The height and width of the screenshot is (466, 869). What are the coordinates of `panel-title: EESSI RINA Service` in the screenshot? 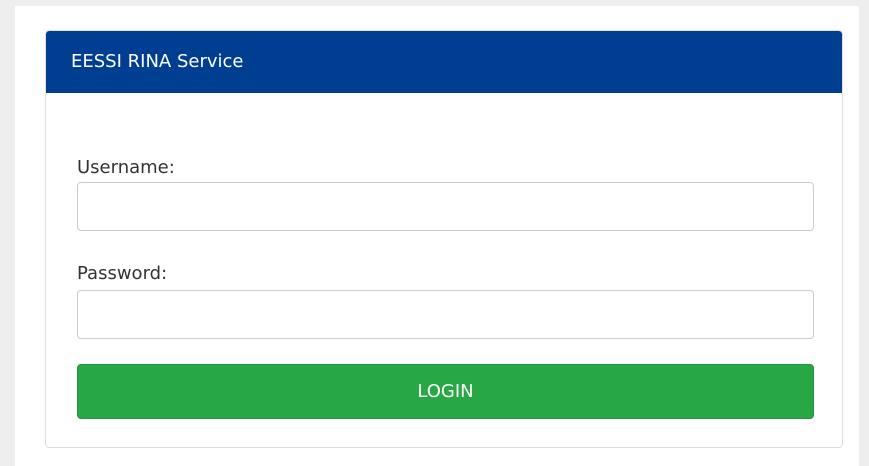 It's located at (157, 61).